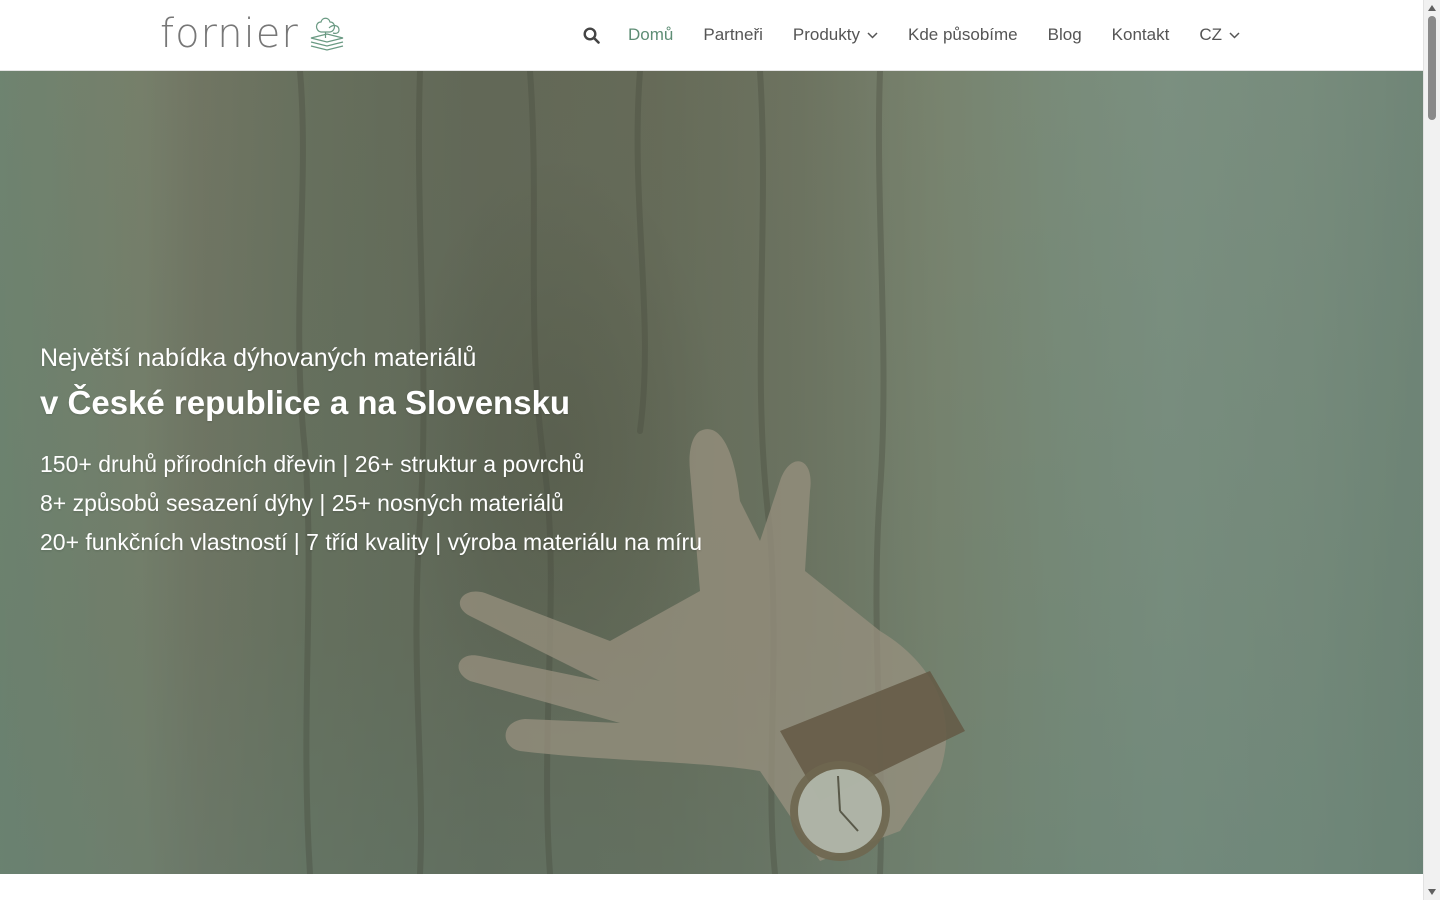  I want to click on tree-on-veneer-layers-icon, so click(326, 34).